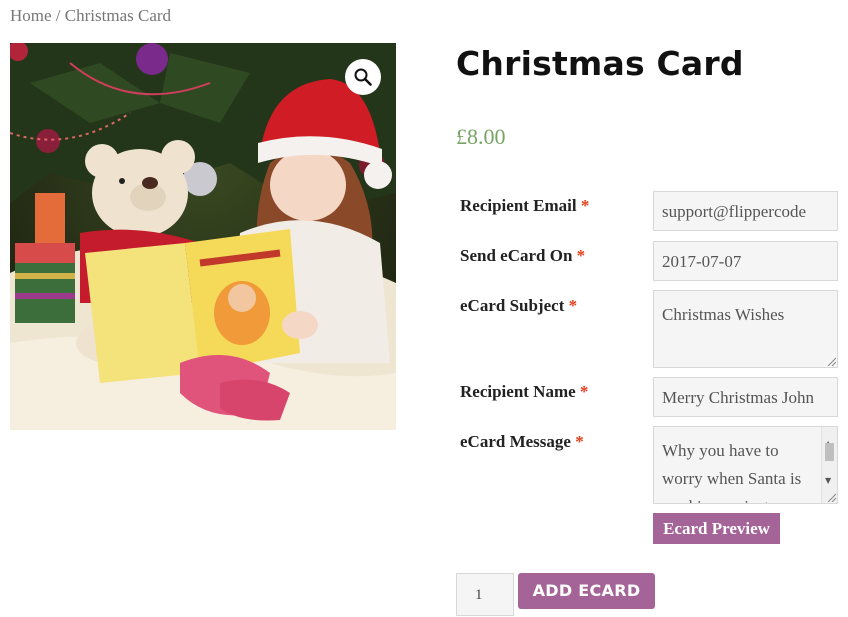  I want to click on zoom-button, so click(363, 77).